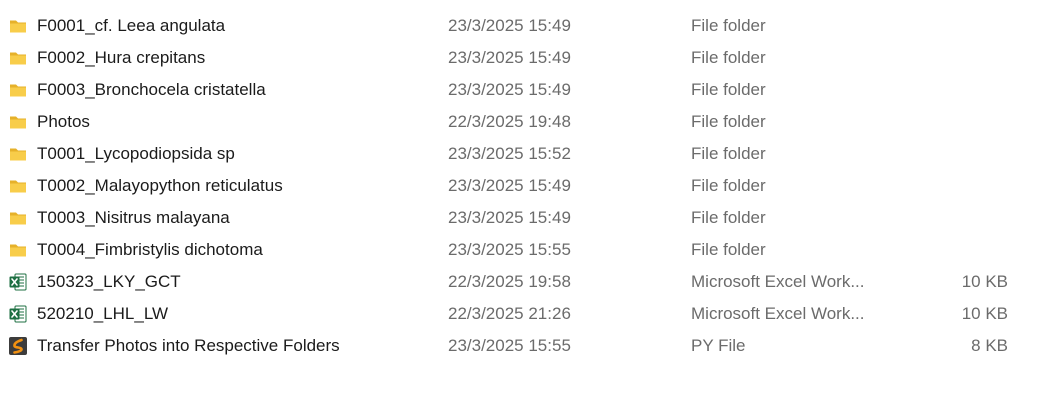 This screenshot has height=403, width=1045. Describe the element at coordinates (509, 153) in the screenshot. I see `date-modified: 23/3/2025 15:52` at that location.